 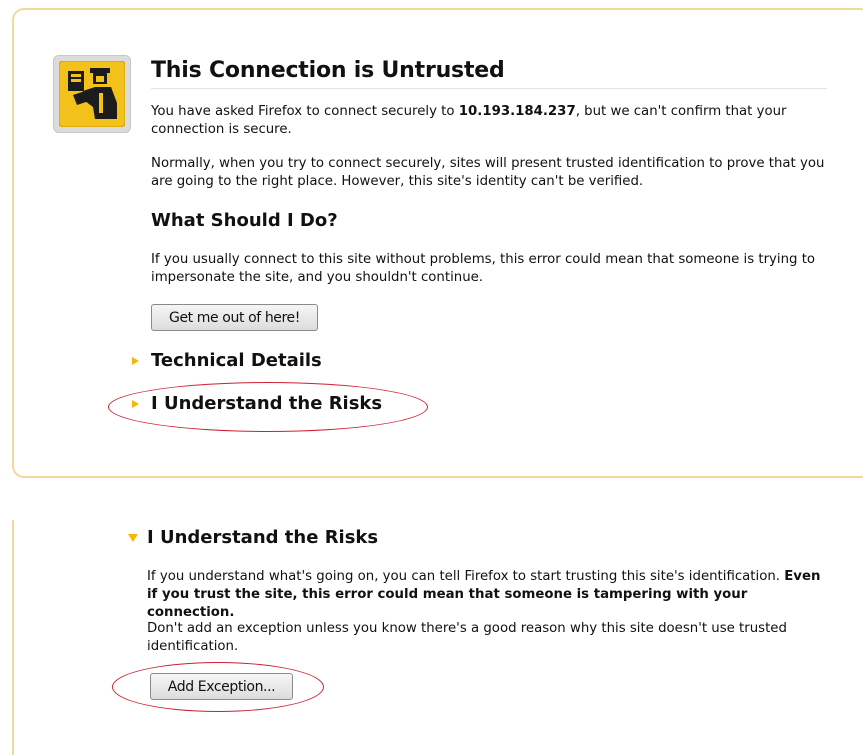 I want to click on host-address: 10.193.184.237, so click(x=517, y=111).